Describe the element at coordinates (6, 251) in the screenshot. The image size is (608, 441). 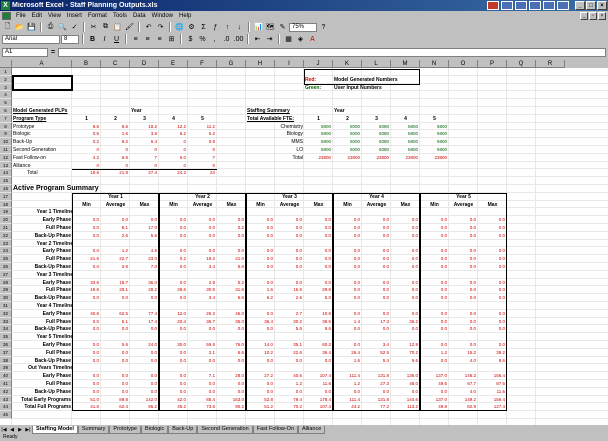
I see `row-header: 24` at that location.